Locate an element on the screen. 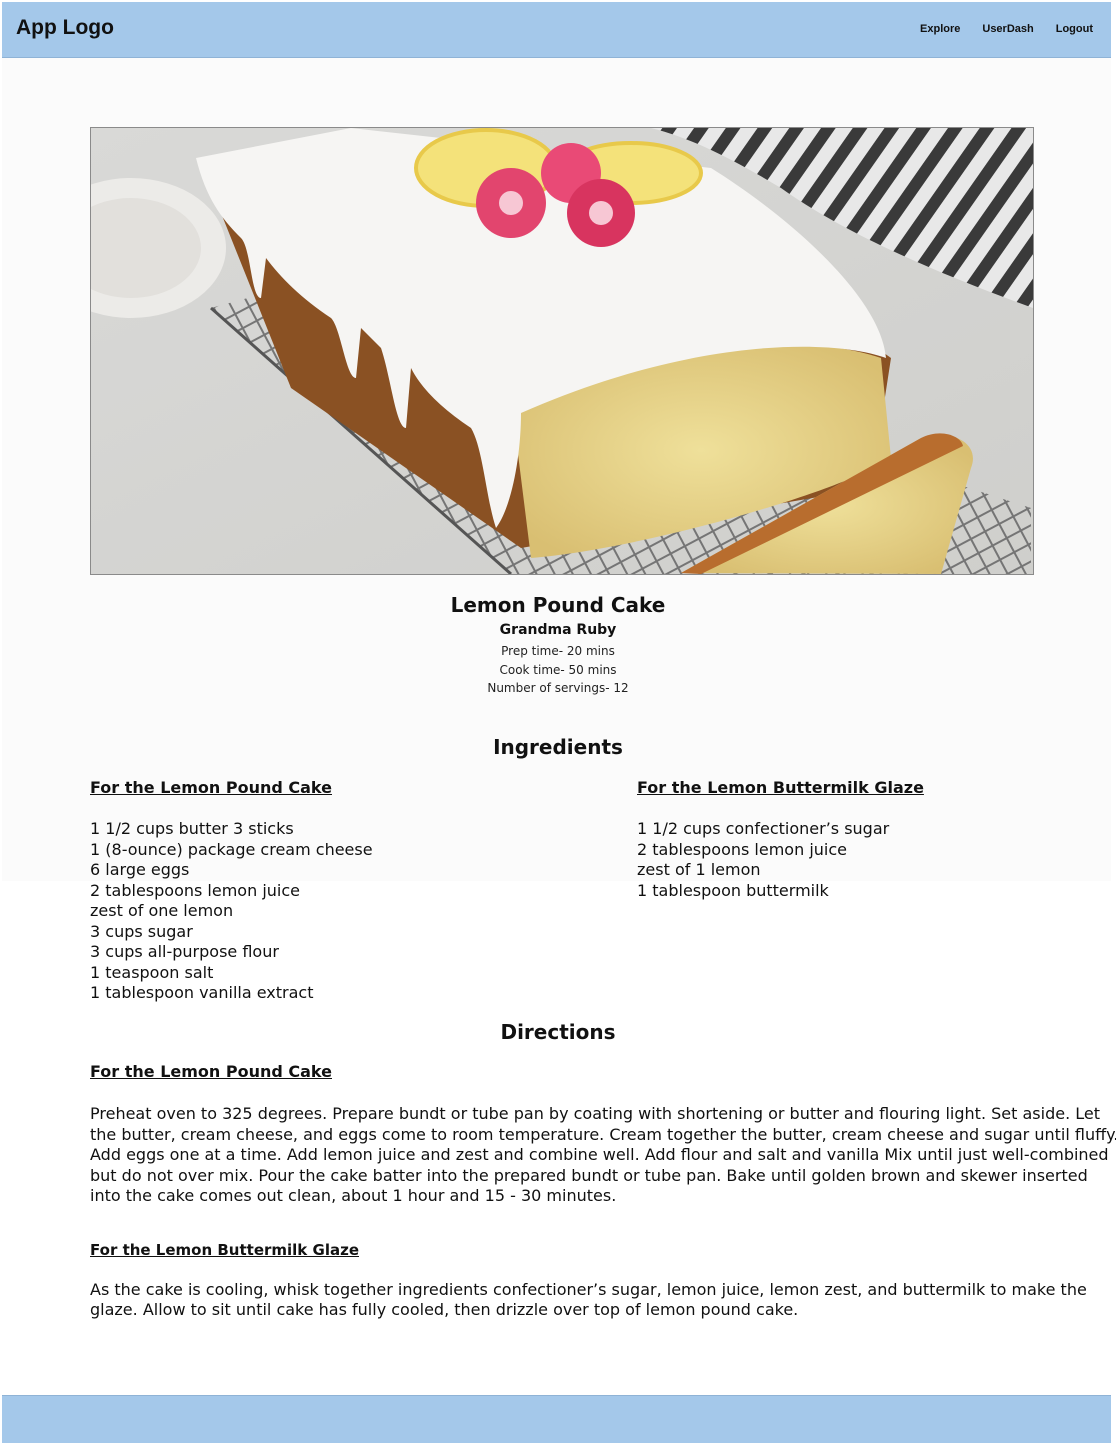 The image size is (1116, 1443). recipe-author: Grandma Ruby is located at coordinates (558, 630).